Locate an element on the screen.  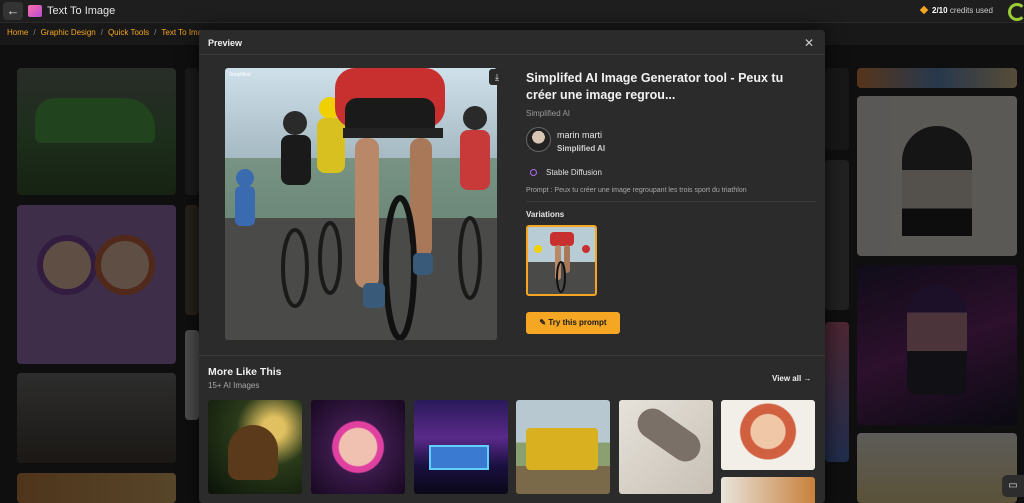
more-like-this-count: 15+ AI Images is located at coordinates (234, 385).